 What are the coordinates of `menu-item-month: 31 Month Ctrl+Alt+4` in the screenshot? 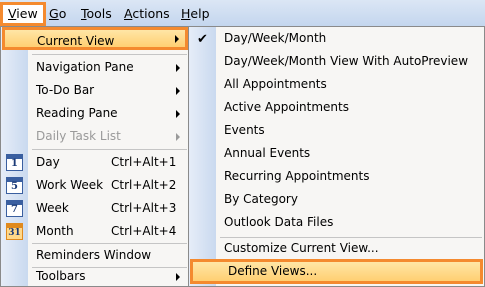 It's located at (95, 231).